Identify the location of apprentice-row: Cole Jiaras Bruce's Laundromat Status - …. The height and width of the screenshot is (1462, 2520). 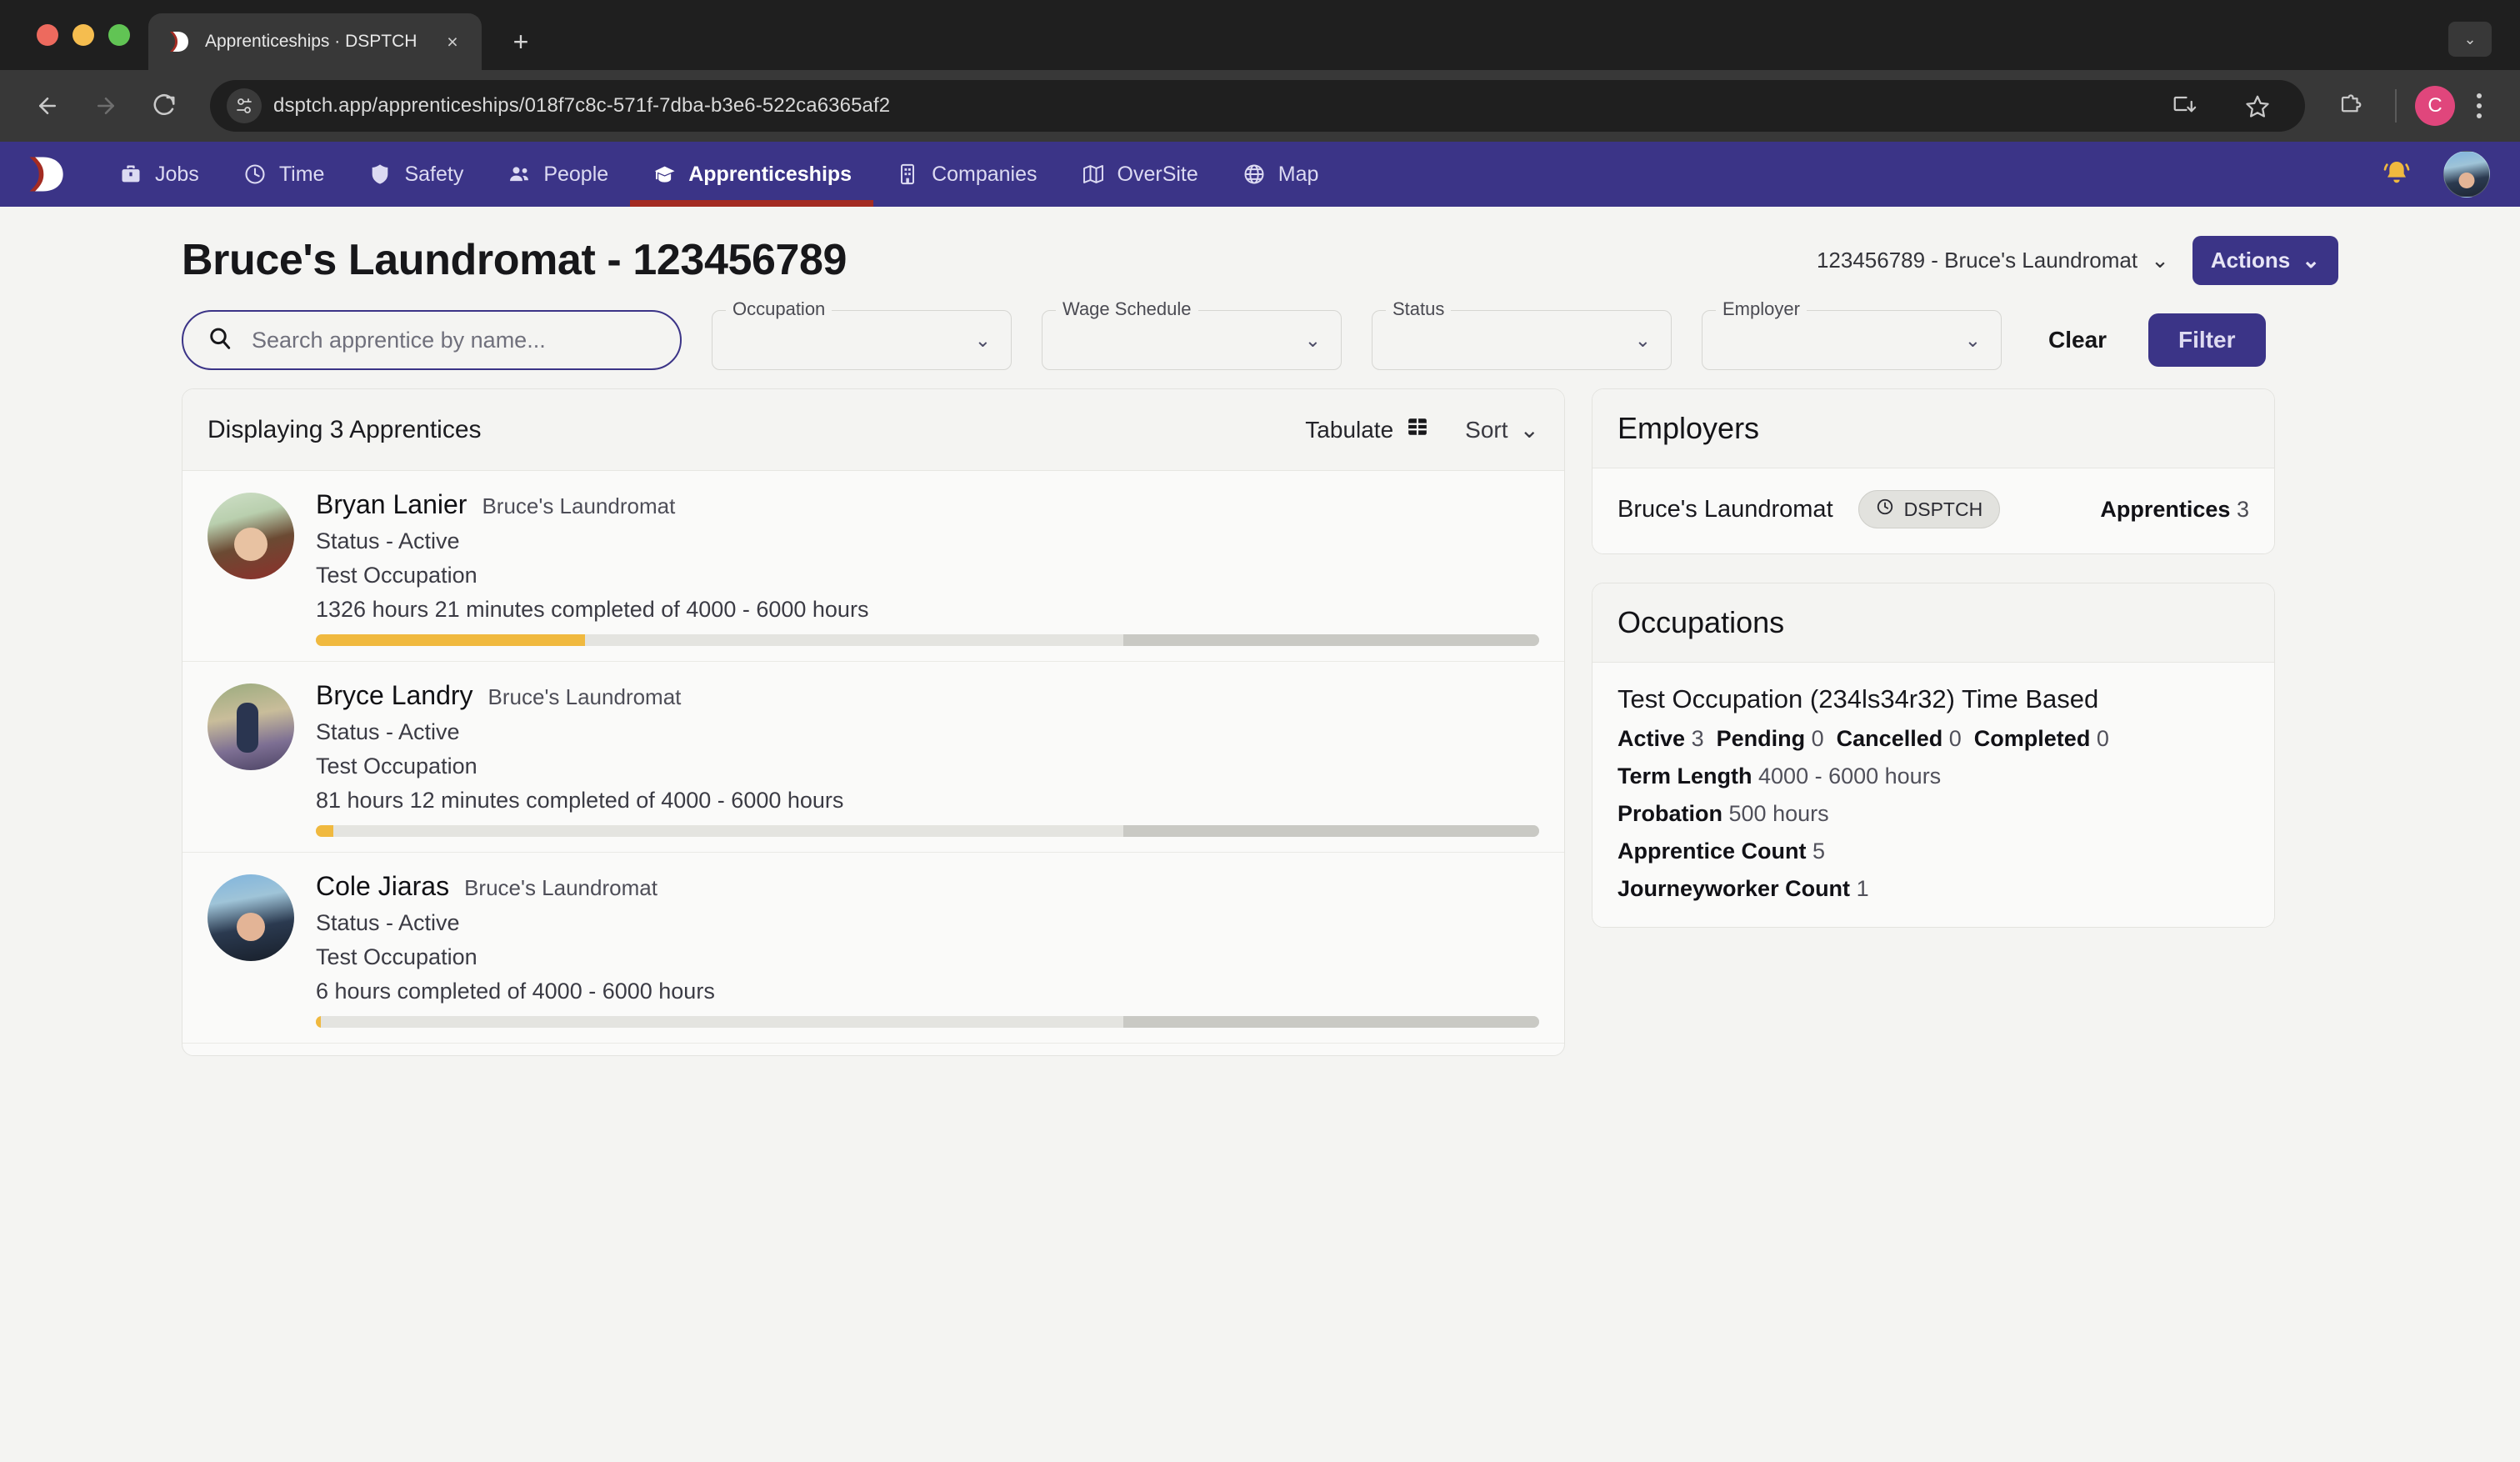
(873, 948).